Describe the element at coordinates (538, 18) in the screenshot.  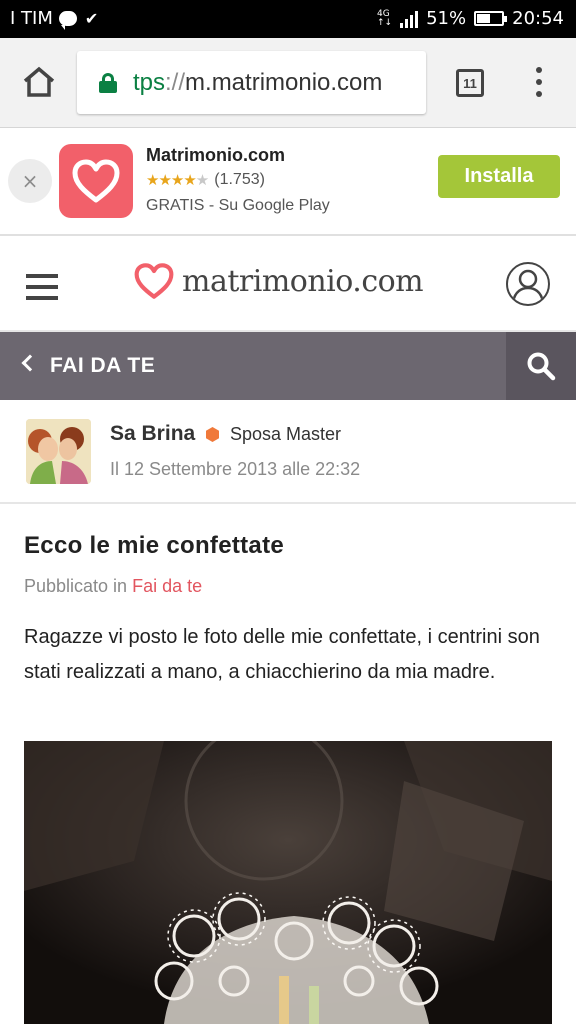
I see `clock: 20:54` at that location.